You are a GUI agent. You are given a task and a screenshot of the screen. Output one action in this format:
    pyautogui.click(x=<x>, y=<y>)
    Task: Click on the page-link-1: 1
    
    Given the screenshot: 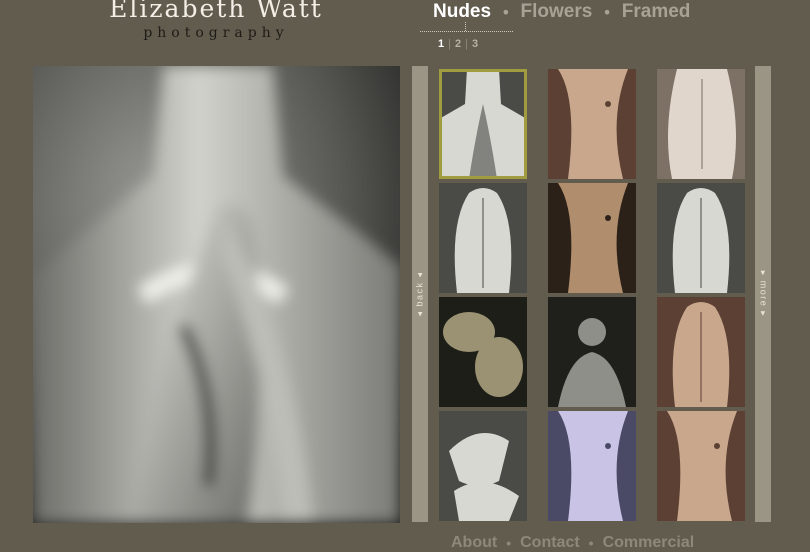 What is the action you would take?
    pyautogui.click(x=441, y=44)
    